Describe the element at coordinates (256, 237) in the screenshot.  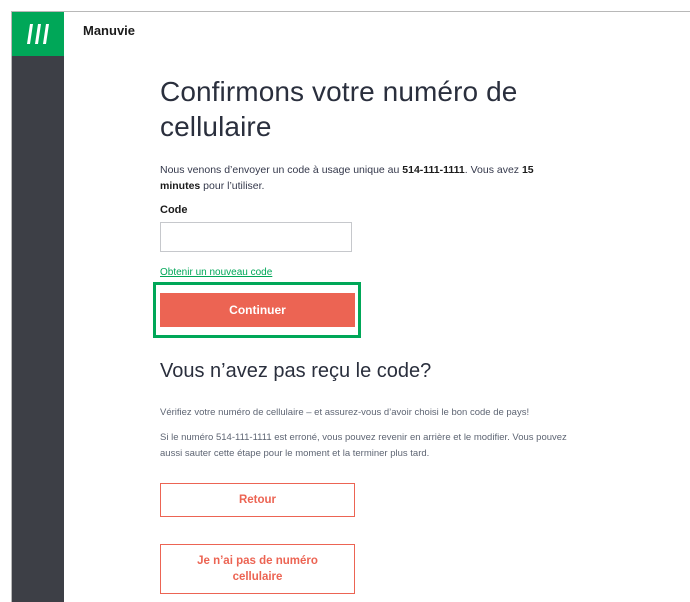
I see `code-input` at that location.